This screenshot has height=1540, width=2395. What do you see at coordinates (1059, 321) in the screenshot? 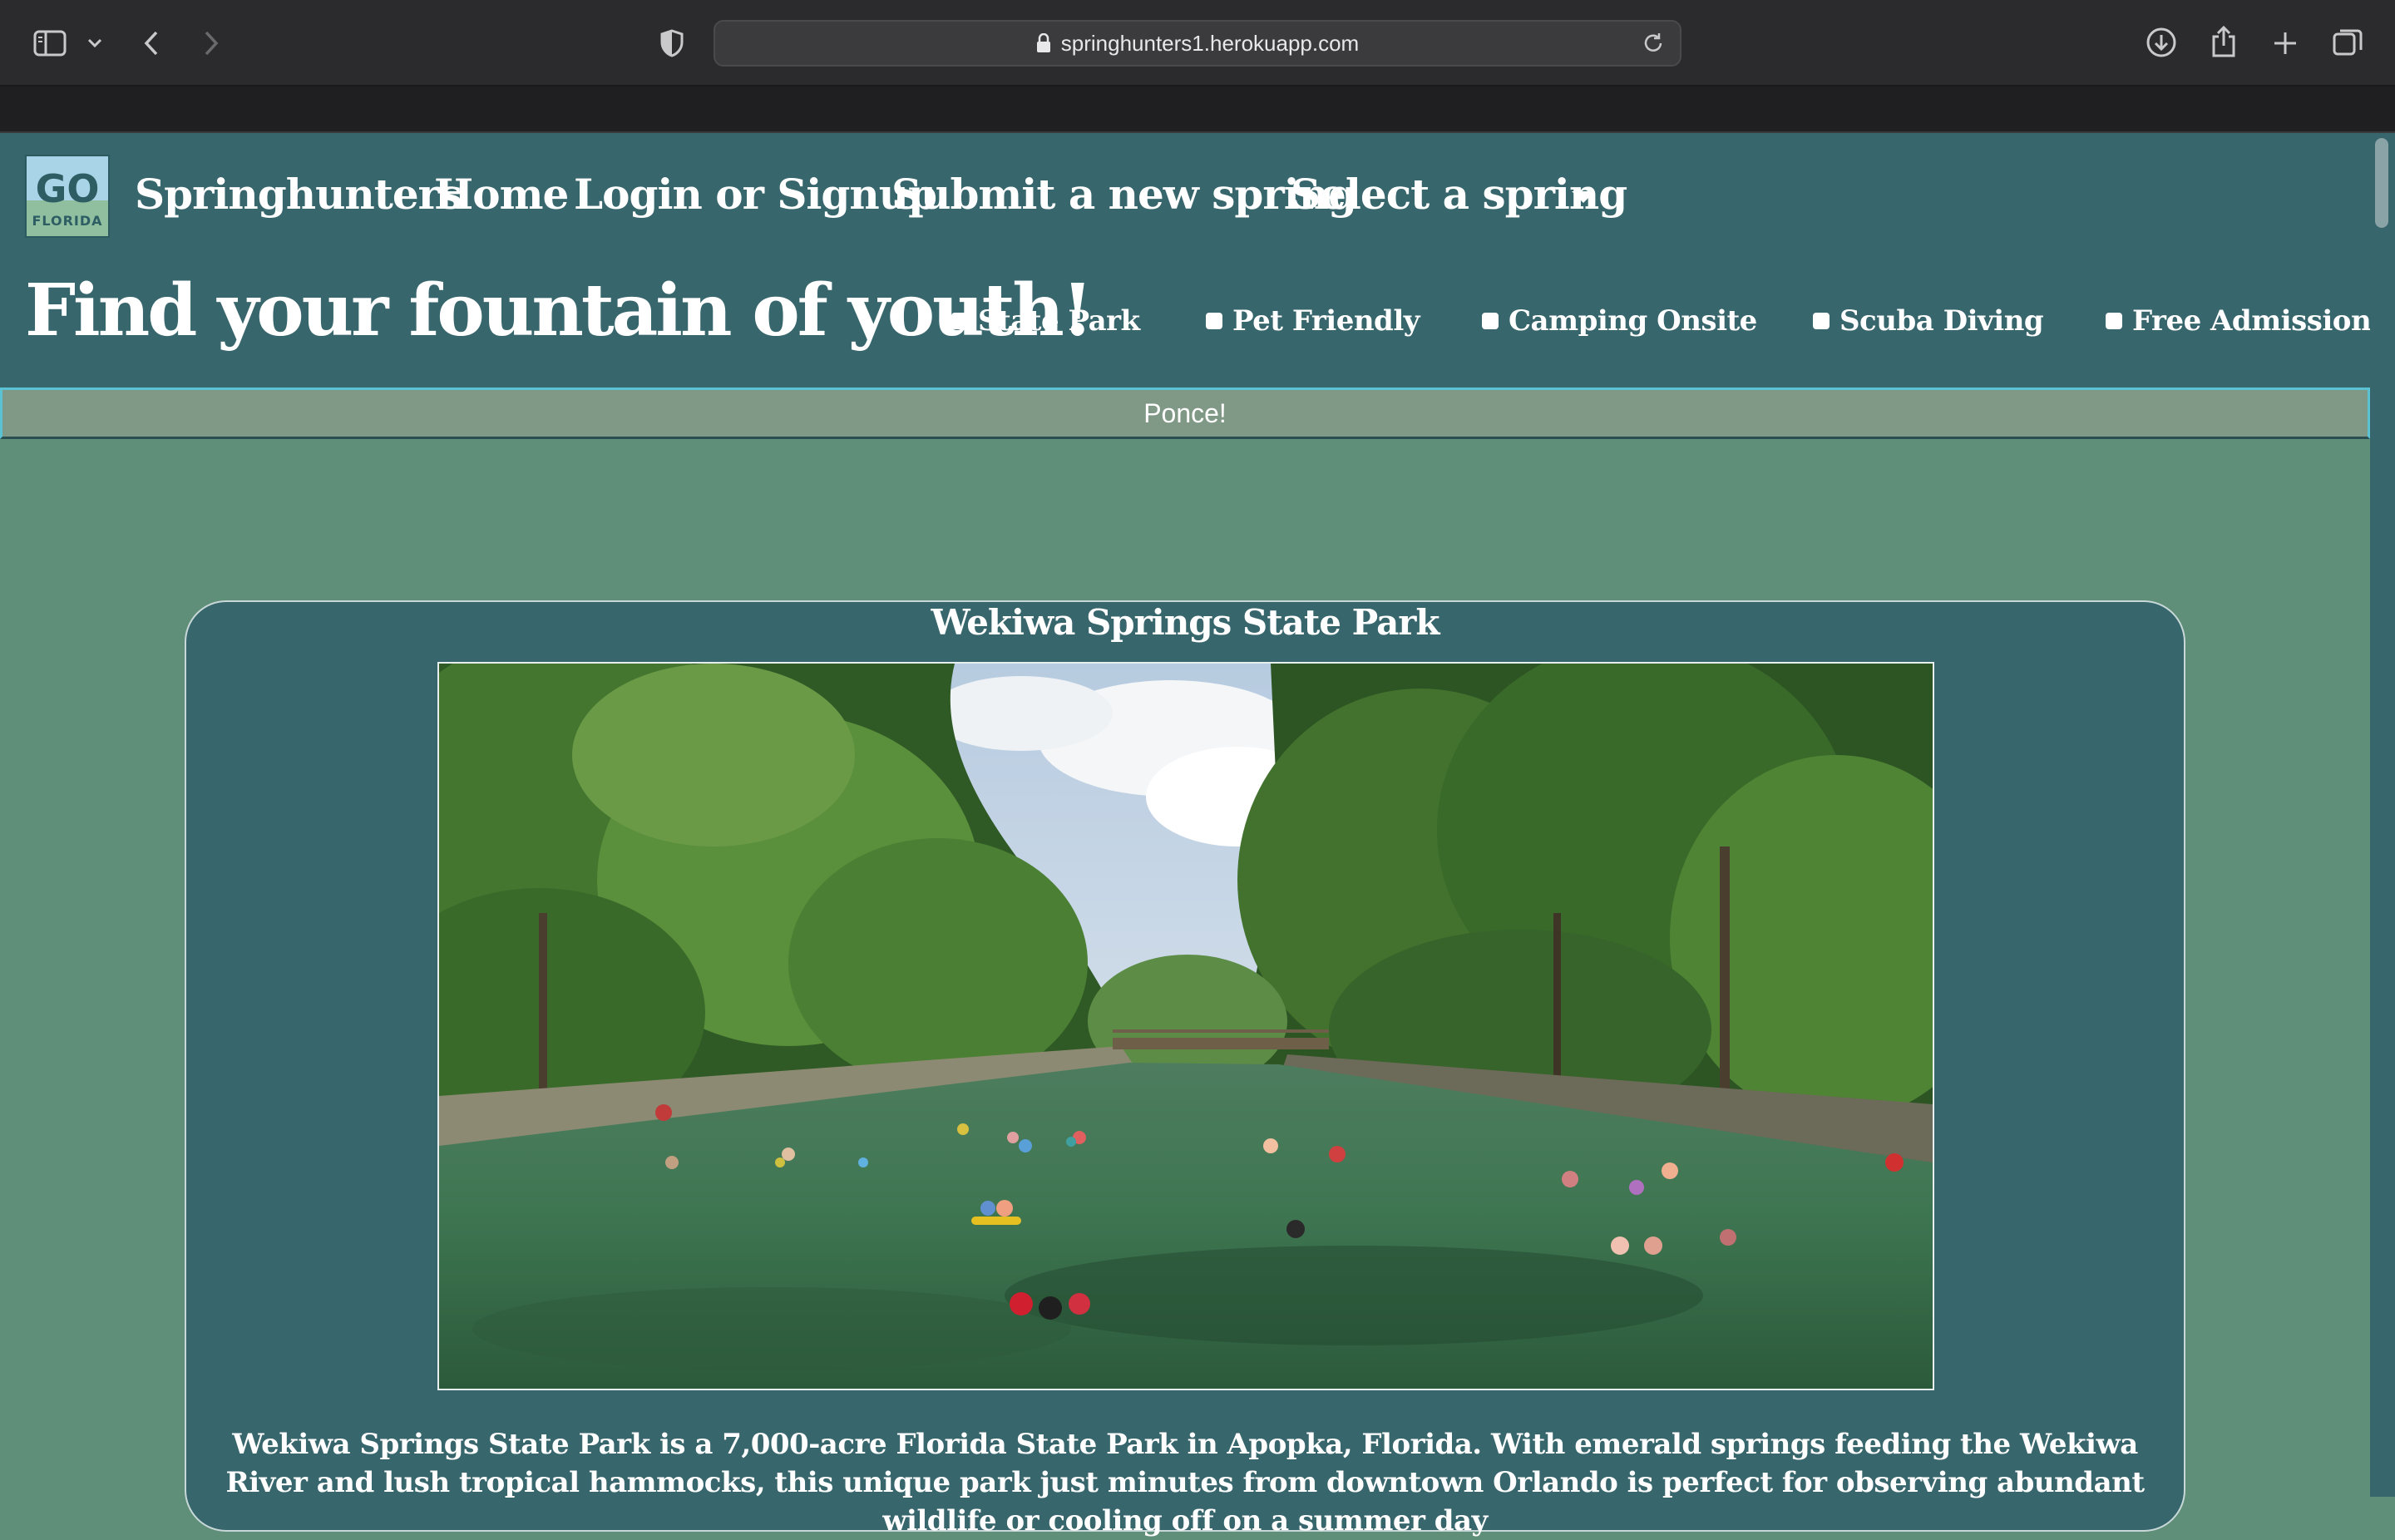
I see `filter-label: State Park` at bounding box center [1059, 321].